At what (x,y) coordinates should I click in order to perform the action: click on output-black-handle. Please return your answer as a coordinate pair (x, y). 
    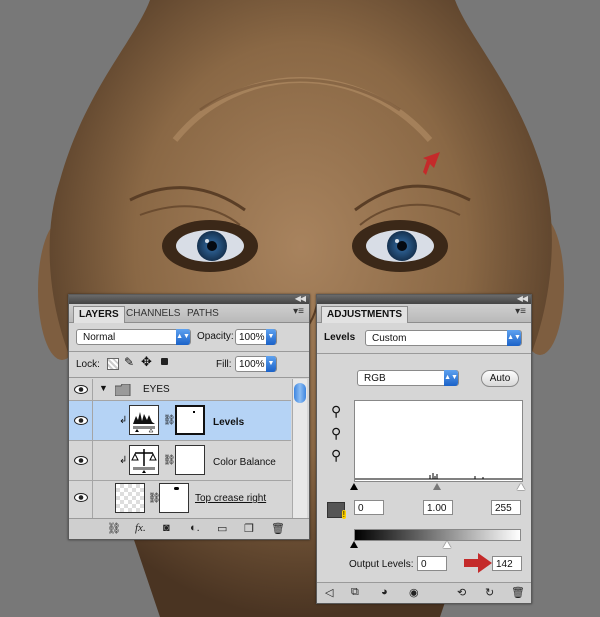
    Looking at the image, I should click on (354, 544).